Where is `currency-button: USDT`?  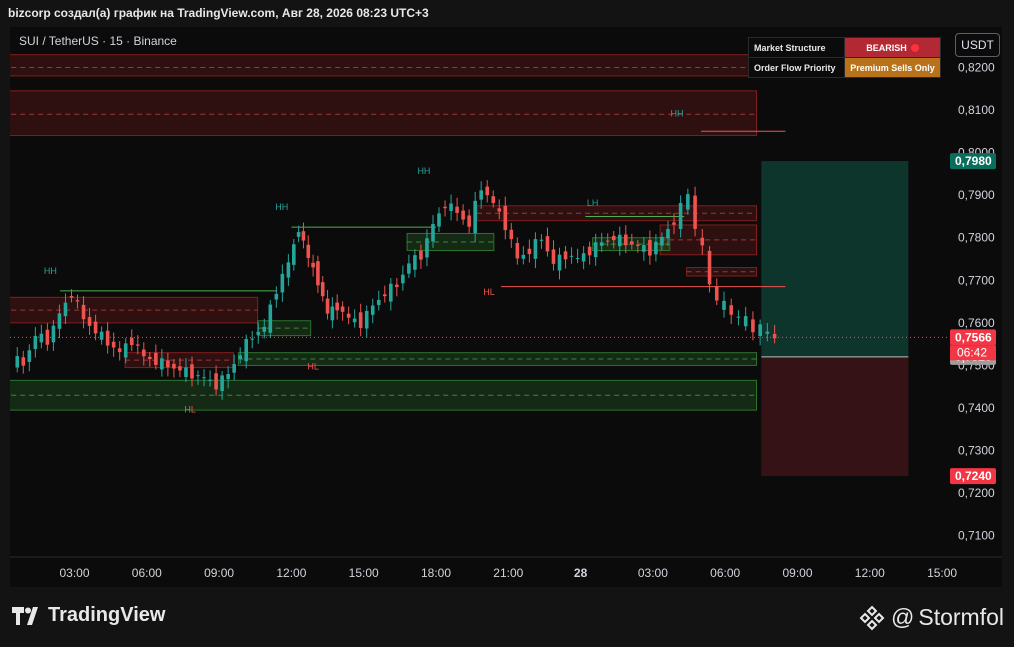
currency-button: USDT is located at coordinates (977, 45).